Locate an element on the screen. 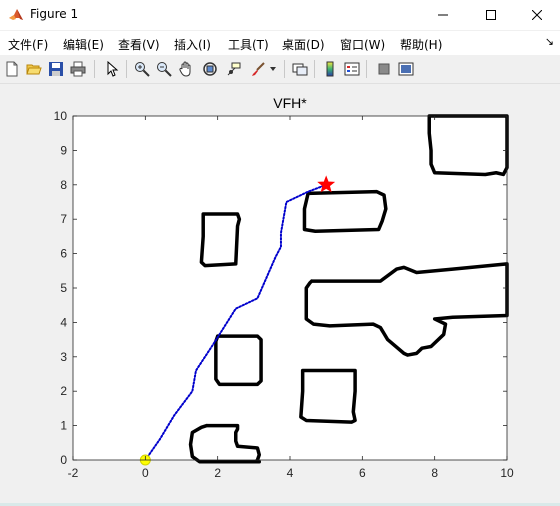  insert-colorbar-icon is located at coordinates (330, 69).